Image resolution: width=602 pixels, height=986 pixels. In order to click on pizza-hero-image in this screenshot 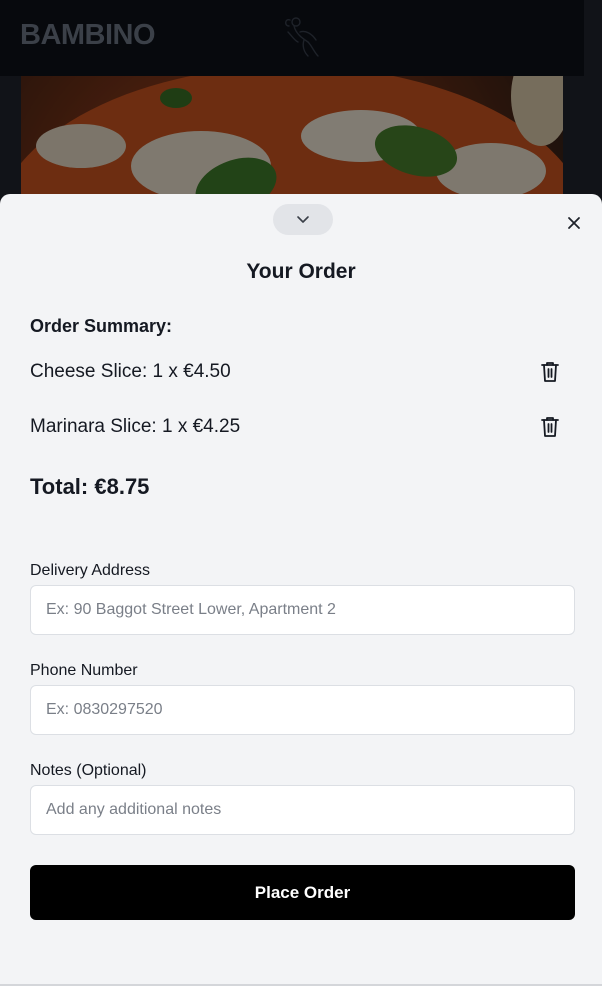, I will do `click(292, 141)`.